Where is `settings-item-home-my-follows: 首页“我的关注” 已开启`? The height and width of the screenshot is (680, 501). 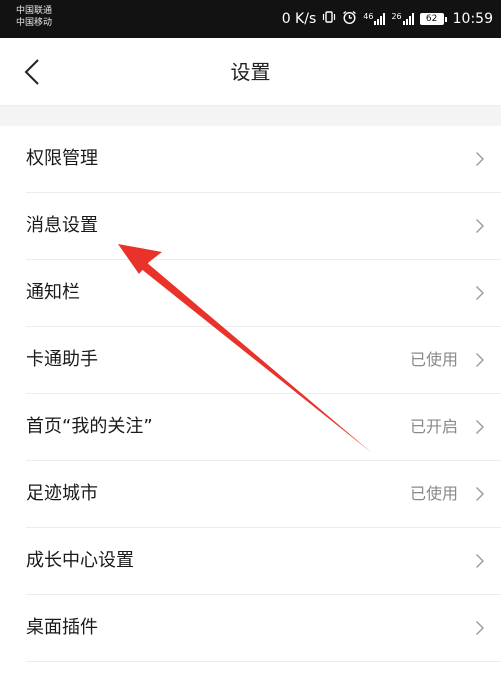
settings-item-home-my-follows: 首页“我的关注” 已开启 is located at coordinates (263, 427).